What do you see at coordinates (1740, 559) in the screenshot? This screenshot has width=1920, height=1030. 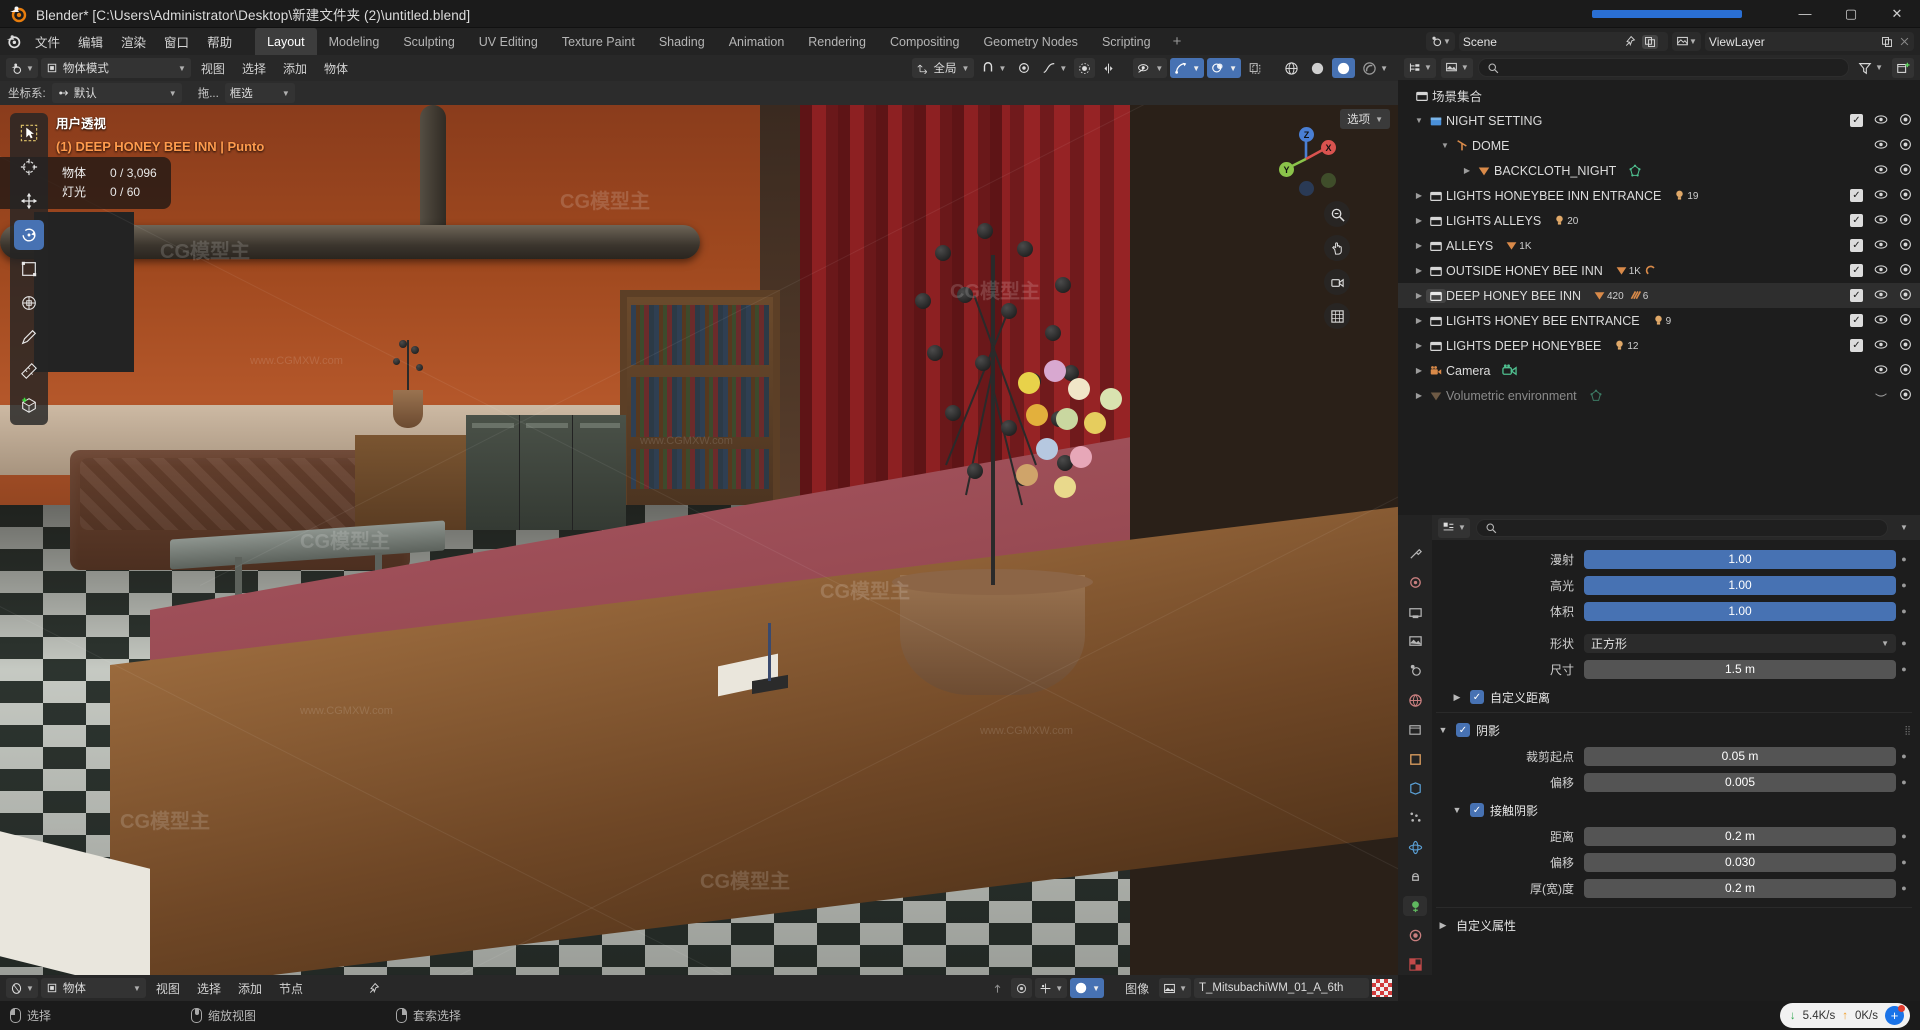 I see `diffuse-slider: 1.00` at bounding box center [1740, 559].